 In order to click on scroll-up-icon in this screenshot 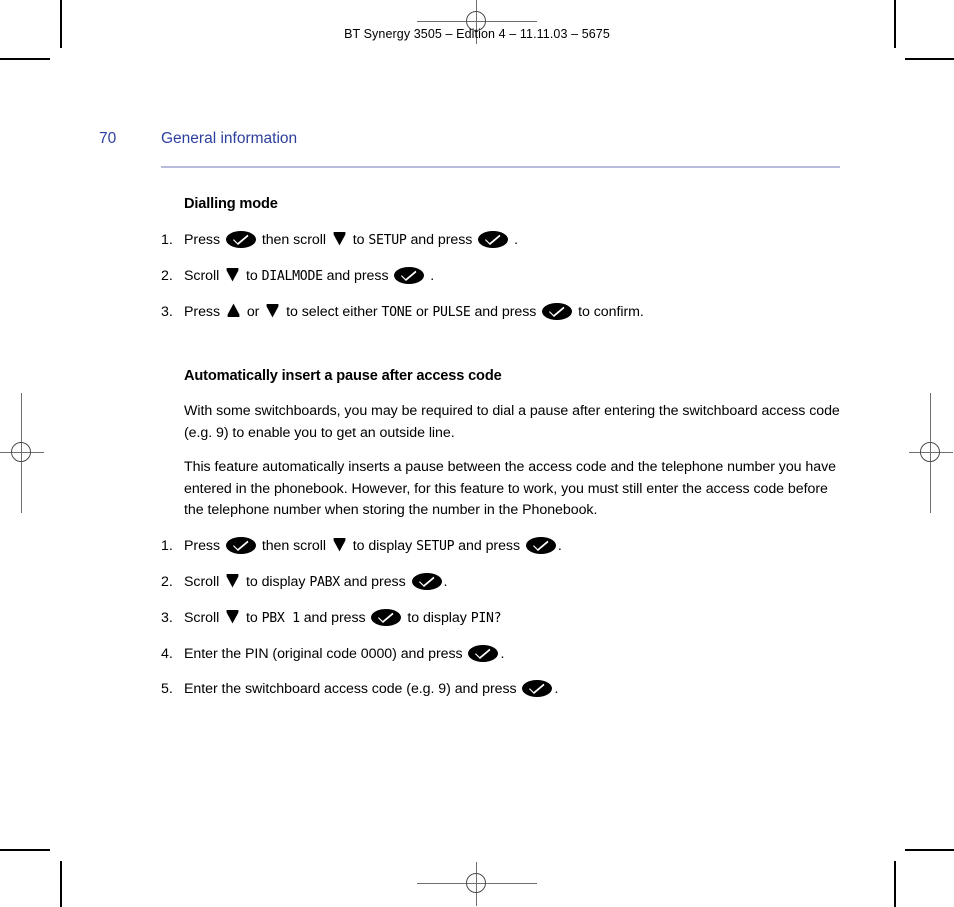, I will do `click(233, 310)`.